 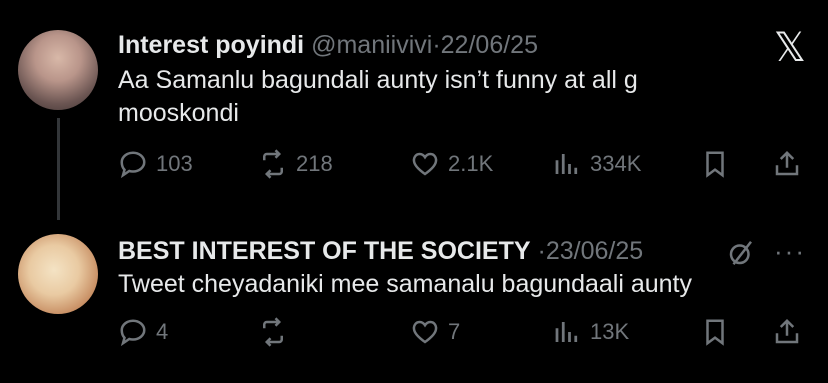 I want to click on handle: @maniivivi, so click(x=371, y=45).